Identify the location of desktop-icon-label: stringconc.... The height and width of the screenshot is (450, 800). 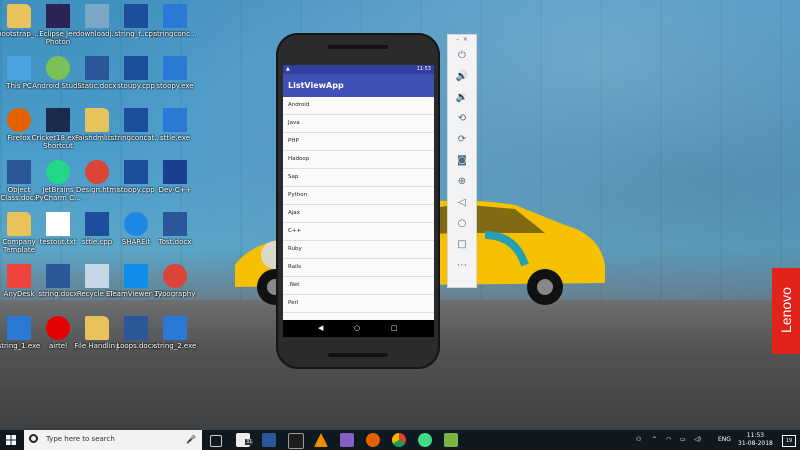
(175, 34).